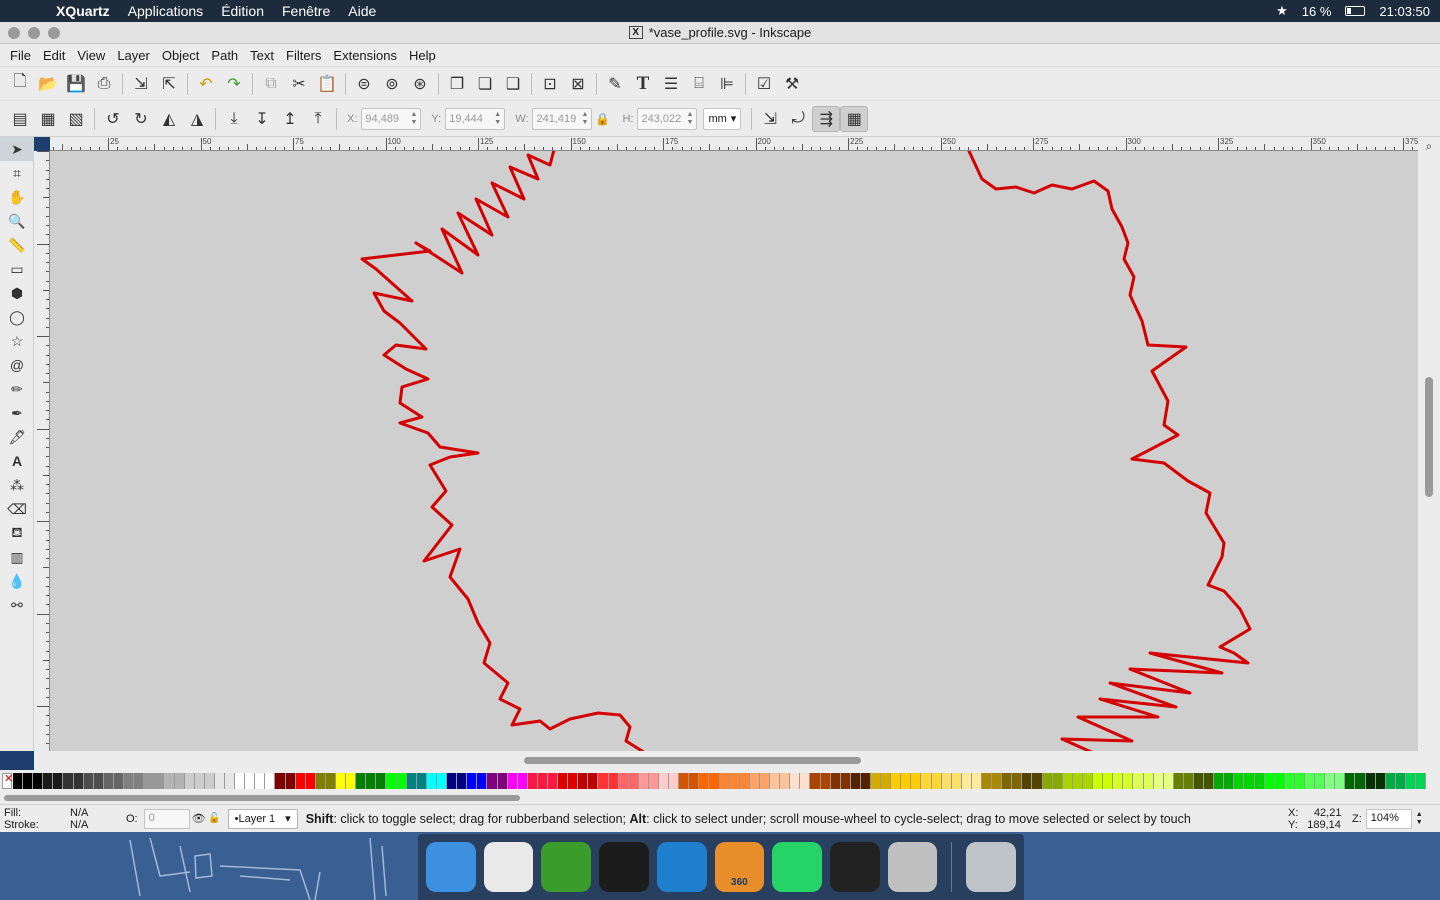 This screenshot has width=1440, height=900. Describe the element at coordinates (17, 221) in the screenshot. I see `zoom-tool-icon: 🔍` at that location.